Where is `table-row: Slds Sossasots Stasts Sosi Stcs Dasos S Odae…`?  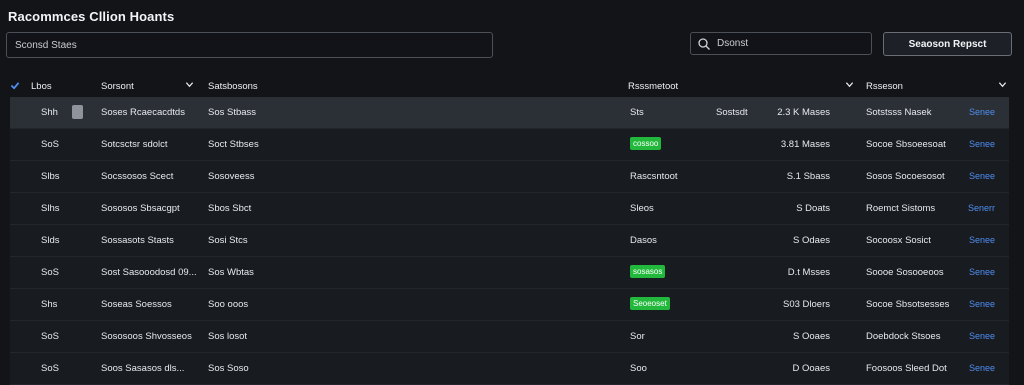
table-row: Slds Sossasots Stasts Sosi Stcs Dasos S Odae… is located at coordinates (509, 241).